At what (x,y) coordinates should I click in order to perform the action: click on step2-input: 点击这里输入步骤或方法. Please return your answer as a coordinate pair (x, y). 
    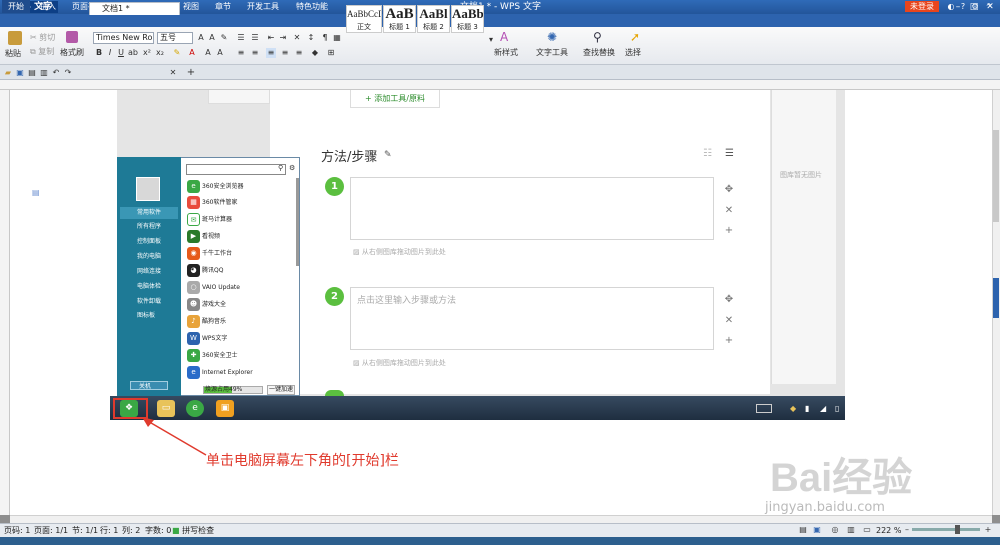
    Looking at the image, I should click on (532, 318).